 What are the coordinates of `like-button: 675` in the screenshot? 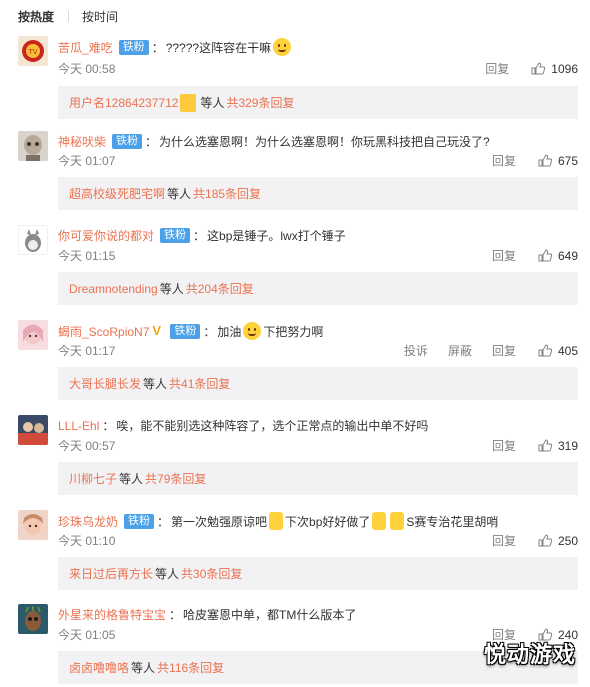 It's located at (558, 161).